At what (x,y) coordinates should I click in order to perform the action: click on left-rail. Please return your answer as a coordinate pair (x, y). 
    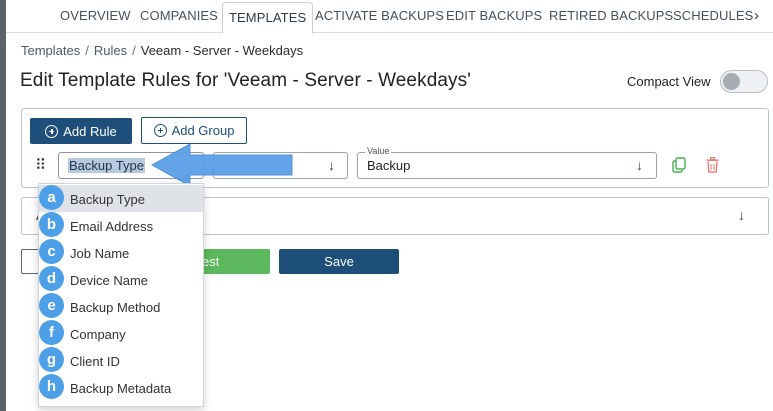
    Looking at the image, I should click on (3, 205).